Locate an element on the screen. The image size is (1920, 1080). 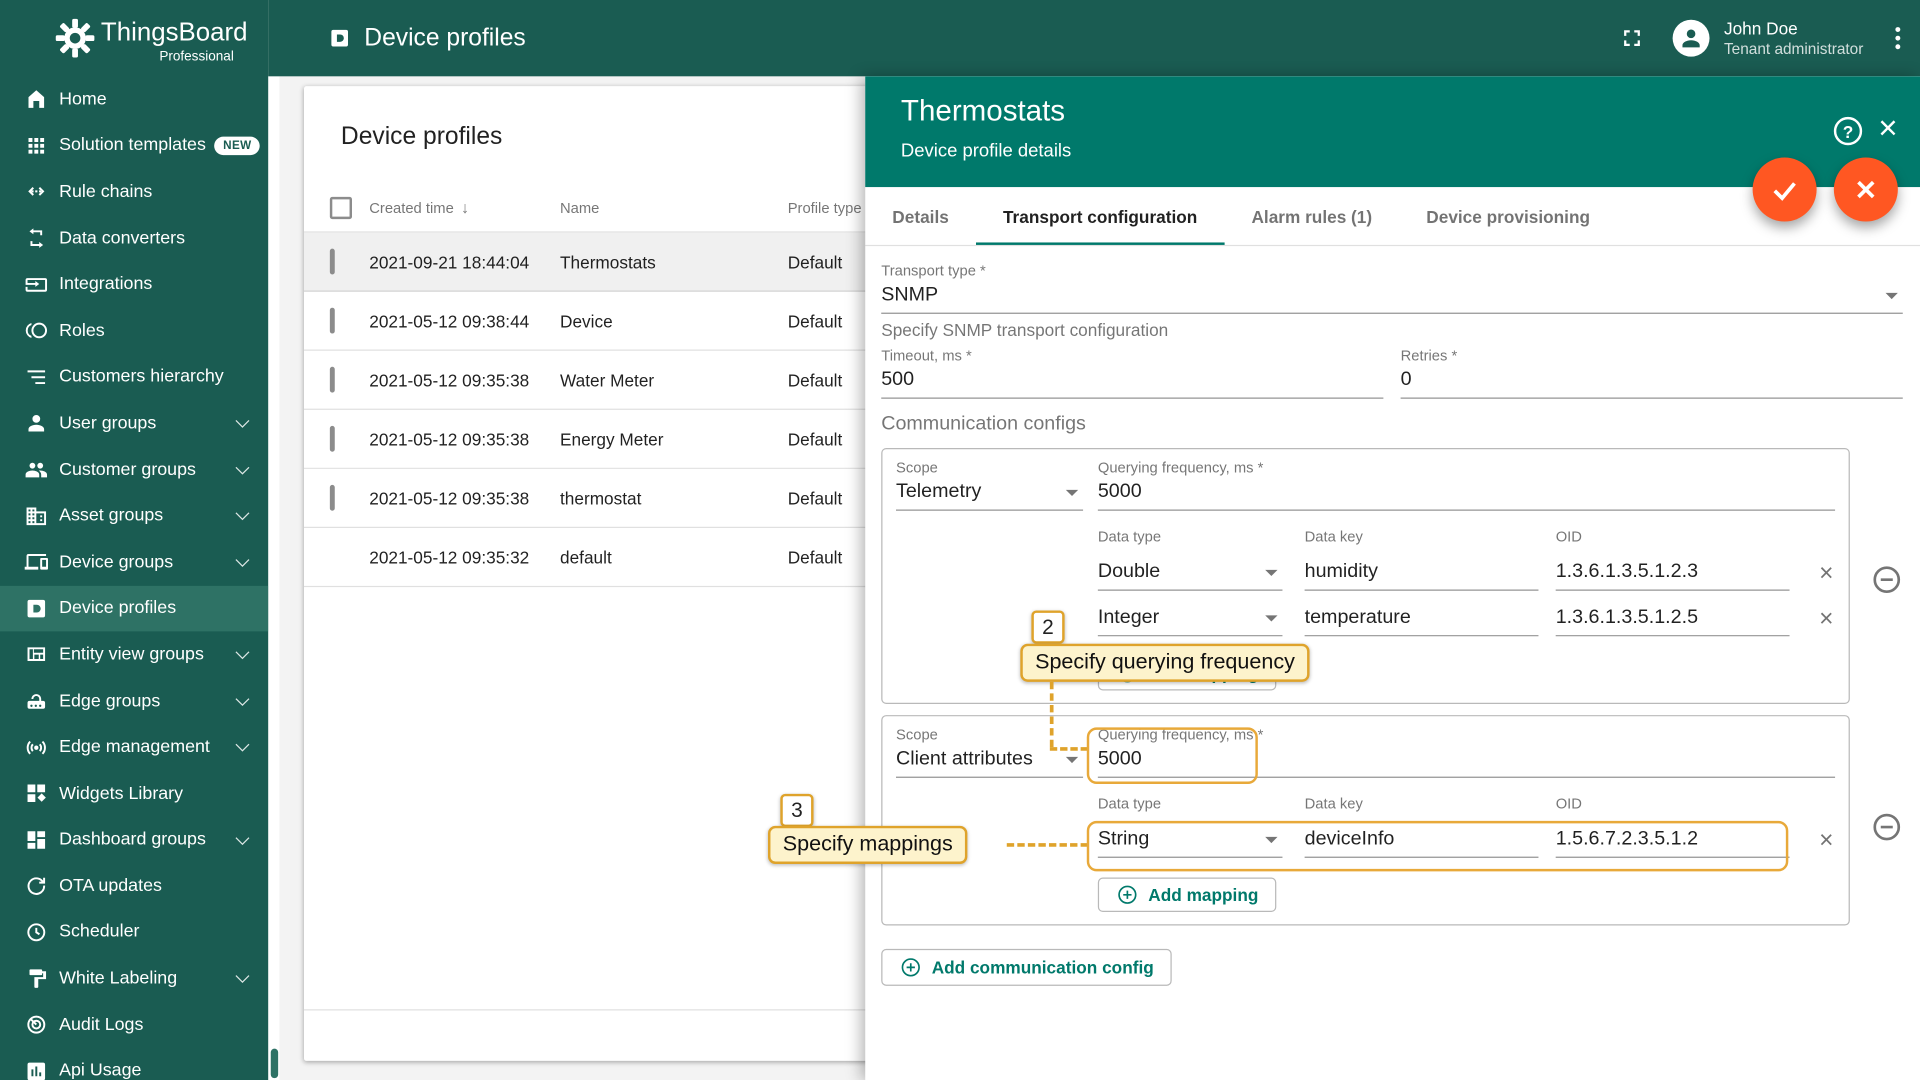
oid-value: 1.5.6.7.2.3.5.1.2 is located at coordinates (1627, 839).